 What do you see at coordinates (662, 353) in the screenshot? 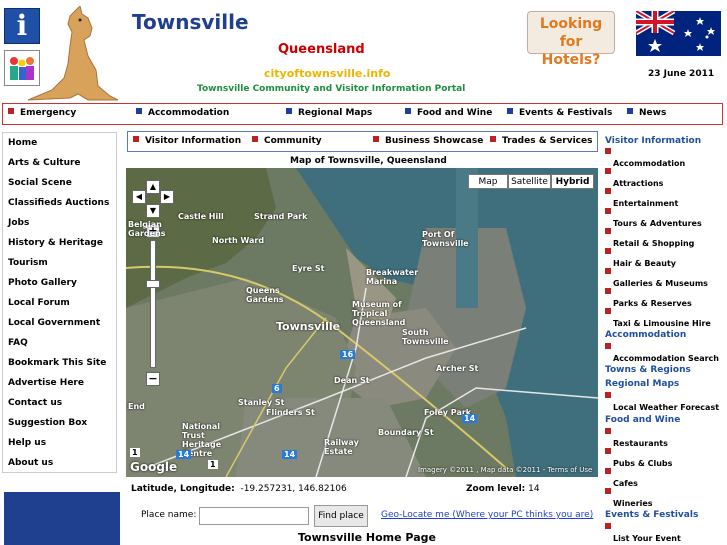
I see `right-item-accommodation-search: Accommodation Search` at bounding box center [662, 353].